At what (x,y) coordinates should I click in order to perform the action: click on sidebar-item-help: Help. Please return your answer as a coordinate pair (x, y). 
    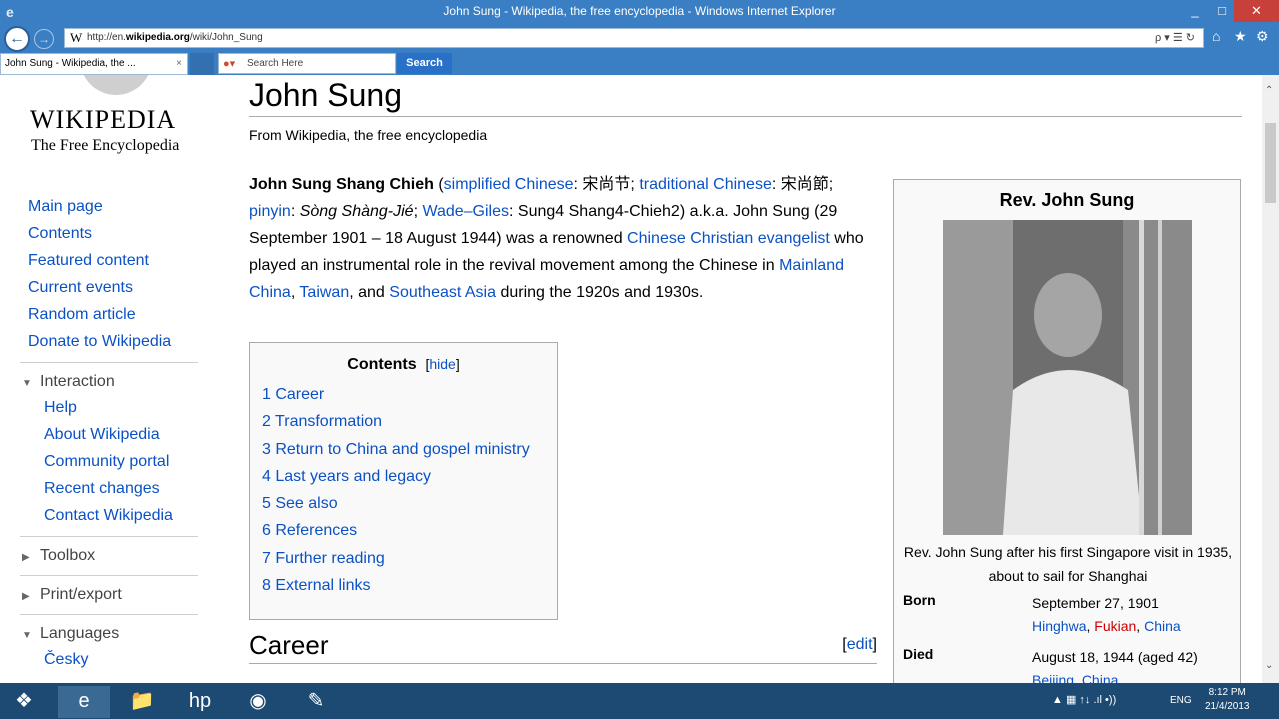
    Looking at the image, I should click on (123, 410).